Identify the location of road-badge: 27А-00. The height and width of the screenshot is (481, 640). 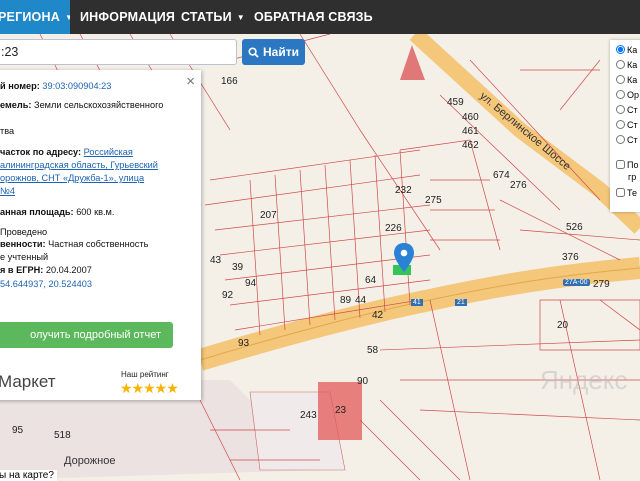
(576, 282).